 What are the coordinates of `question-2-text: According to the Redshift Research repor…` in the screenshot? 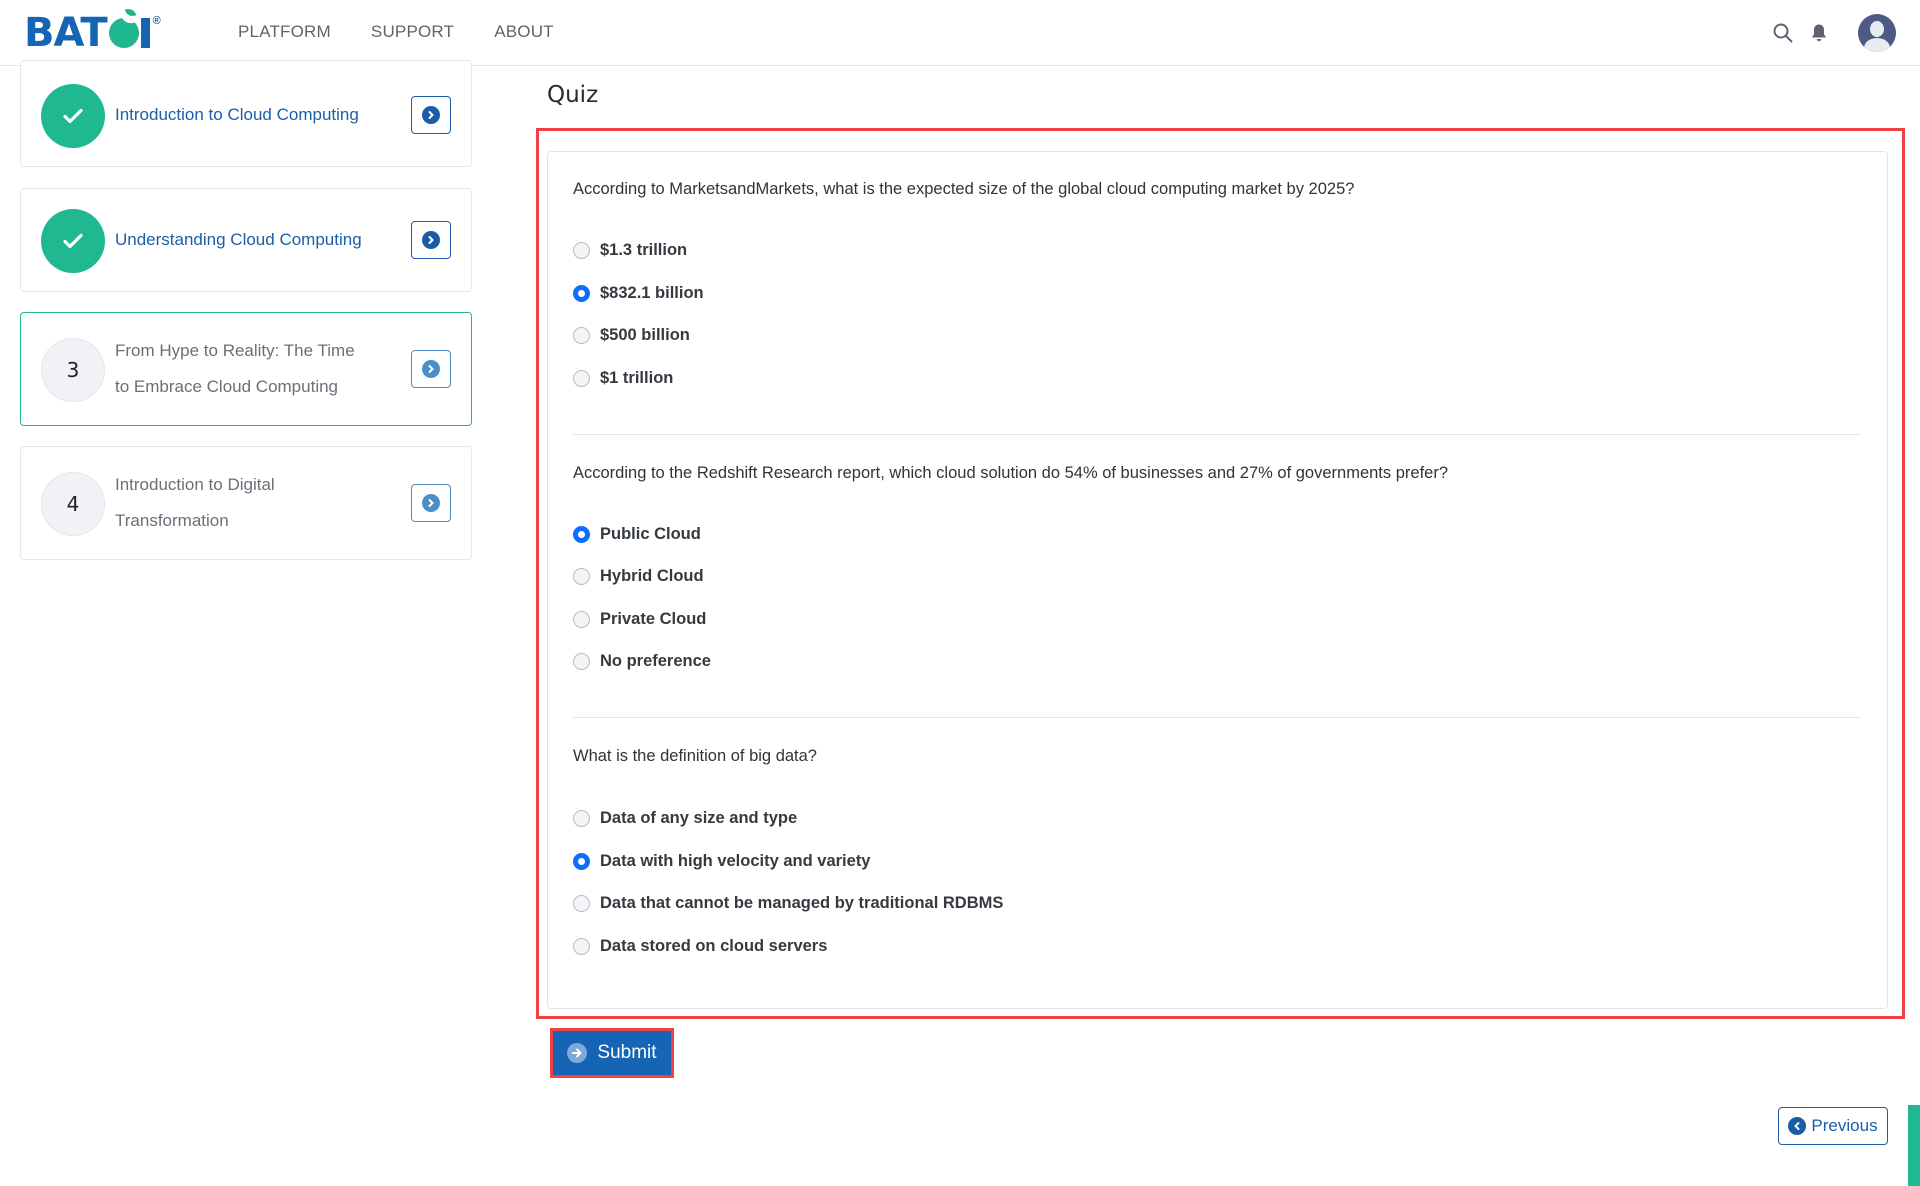 It's located at (1010, 473).